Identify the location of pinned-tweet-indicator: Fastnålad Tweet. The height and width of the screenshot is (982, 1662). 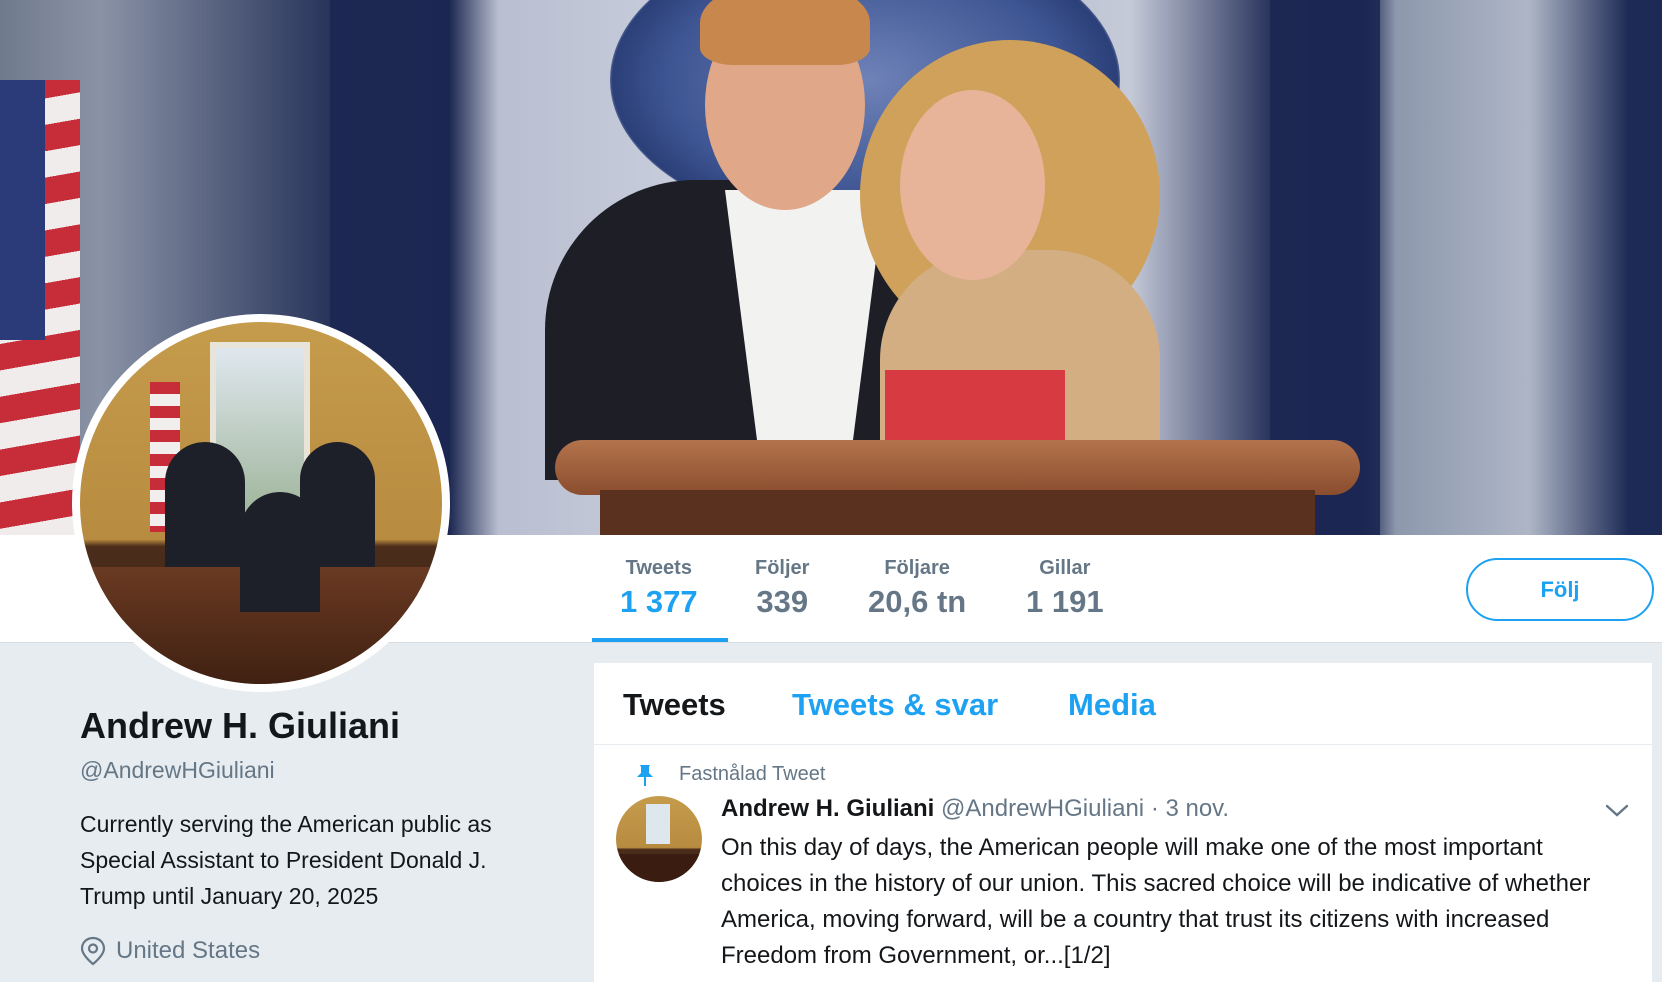
(731, 774).